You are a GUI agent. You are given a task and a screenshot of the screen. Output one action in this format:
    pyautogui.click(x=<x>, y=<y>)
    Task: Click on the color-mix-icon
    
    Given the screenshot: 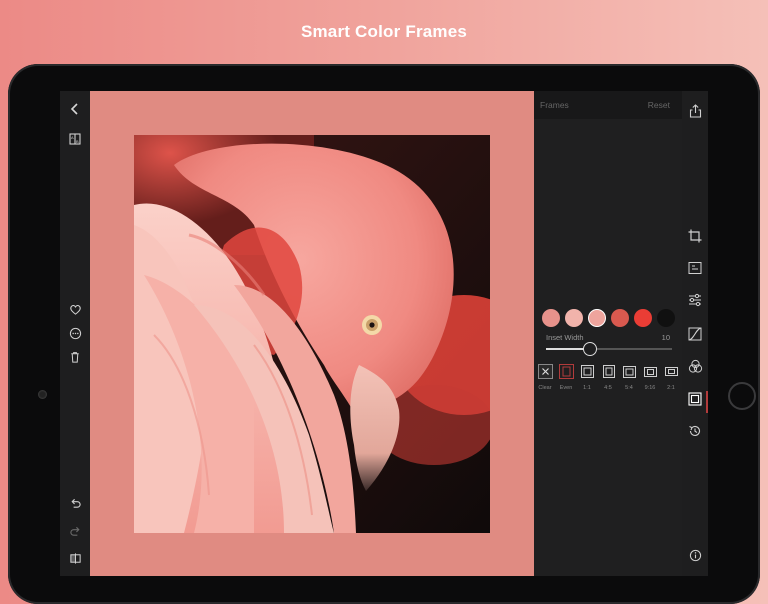 What is the action you would take?
    pyautogui.click(x=695, y=366)
    